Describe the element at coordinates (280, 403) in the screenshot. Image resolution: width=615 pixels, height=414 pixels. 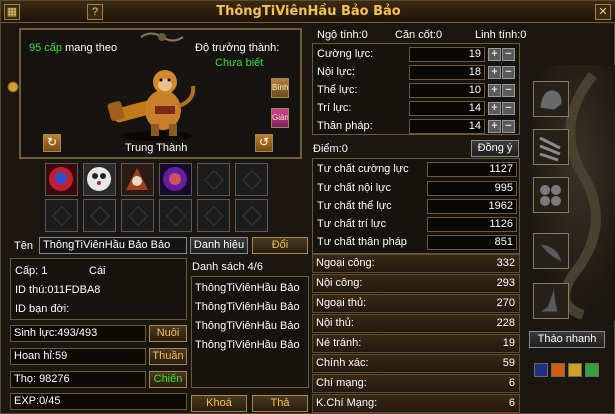
I see `release-button: Thả` at that location.